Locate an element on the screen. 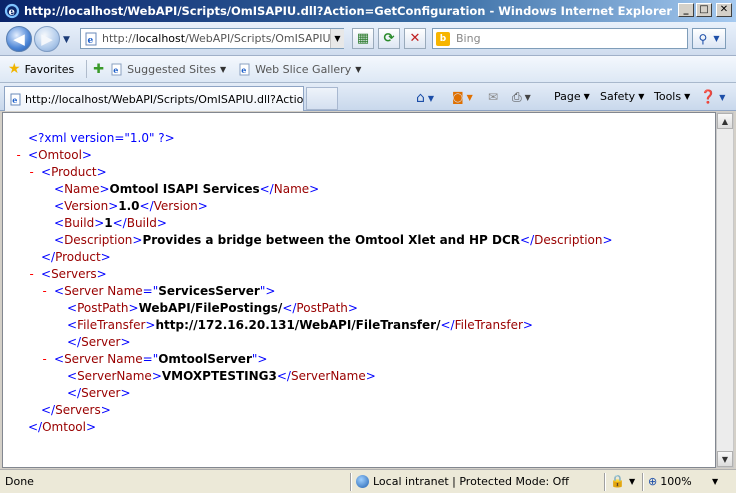  search-options-icon: ▼ is located at coordinates (716, 38).